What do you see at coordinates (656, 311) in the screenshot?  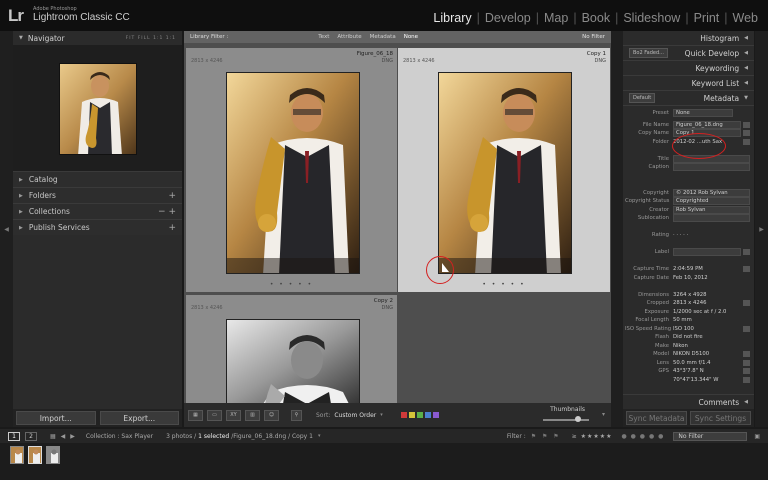 I see `metadata-key: Exposure` at bounding box center [656, 311].